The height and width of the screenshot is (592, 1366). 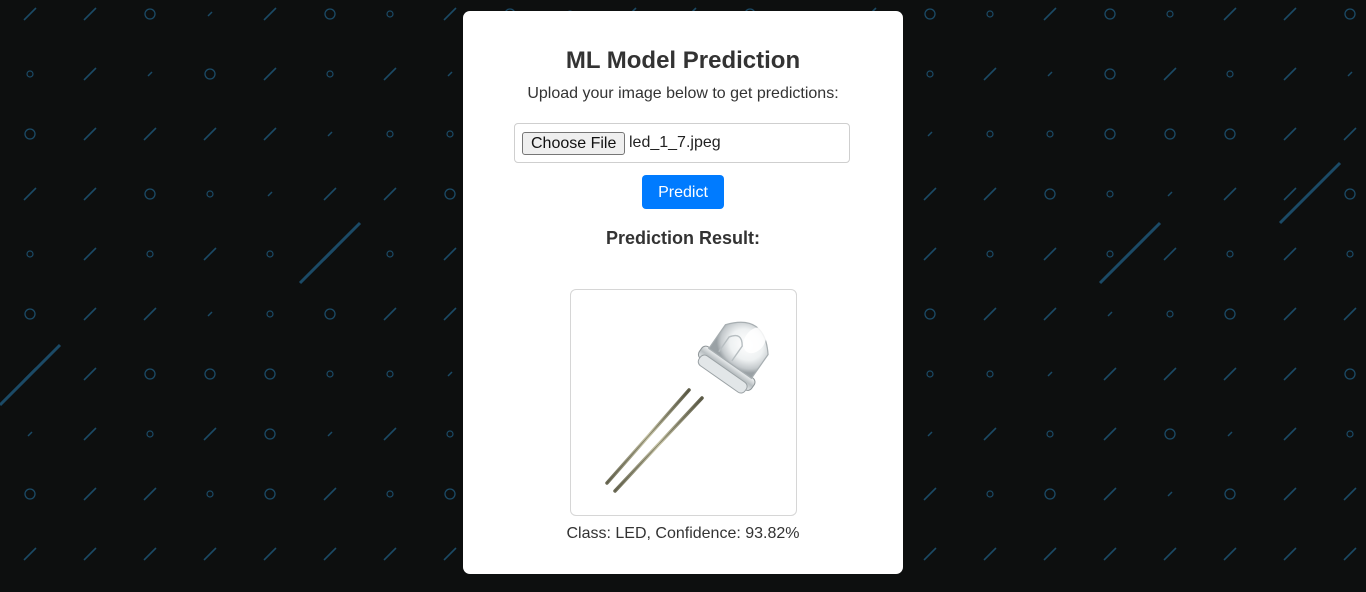 I want to click on predict-button: Predict, so click(x=683, y=192).